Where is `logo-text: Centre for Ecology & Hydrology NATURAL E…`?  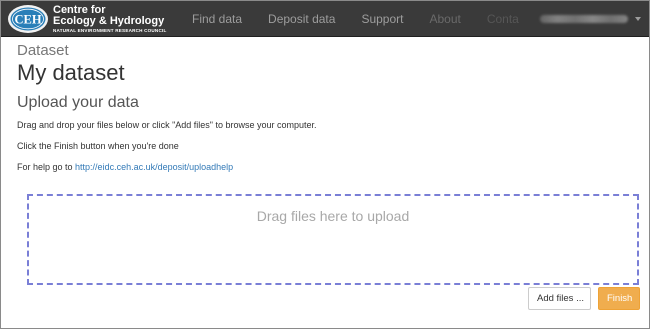
logo-text: Centre for Ecology & Hydrology NATURAL E… is located at coordinates (119, 19).